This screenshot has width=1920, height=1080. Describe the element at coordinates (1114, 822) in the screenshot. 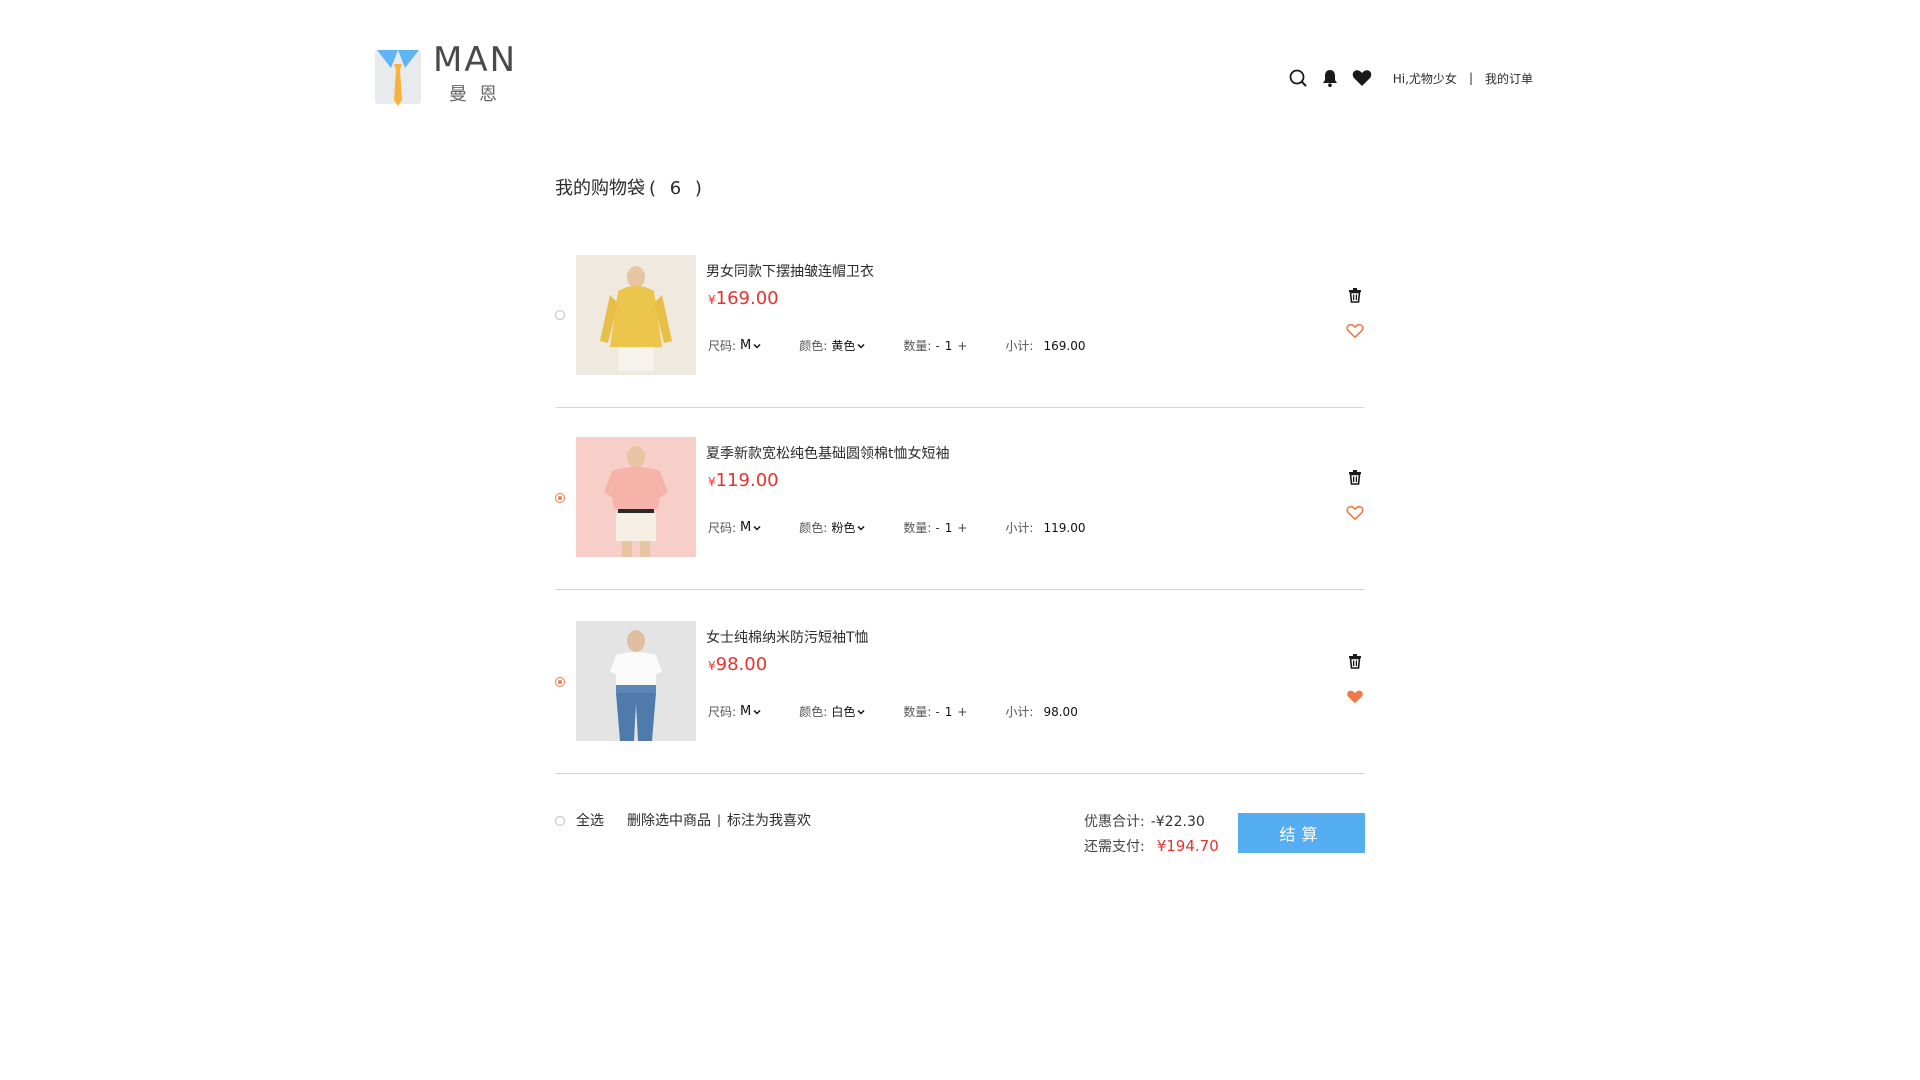

I see `discount-label: 优惠合计:` at that location.